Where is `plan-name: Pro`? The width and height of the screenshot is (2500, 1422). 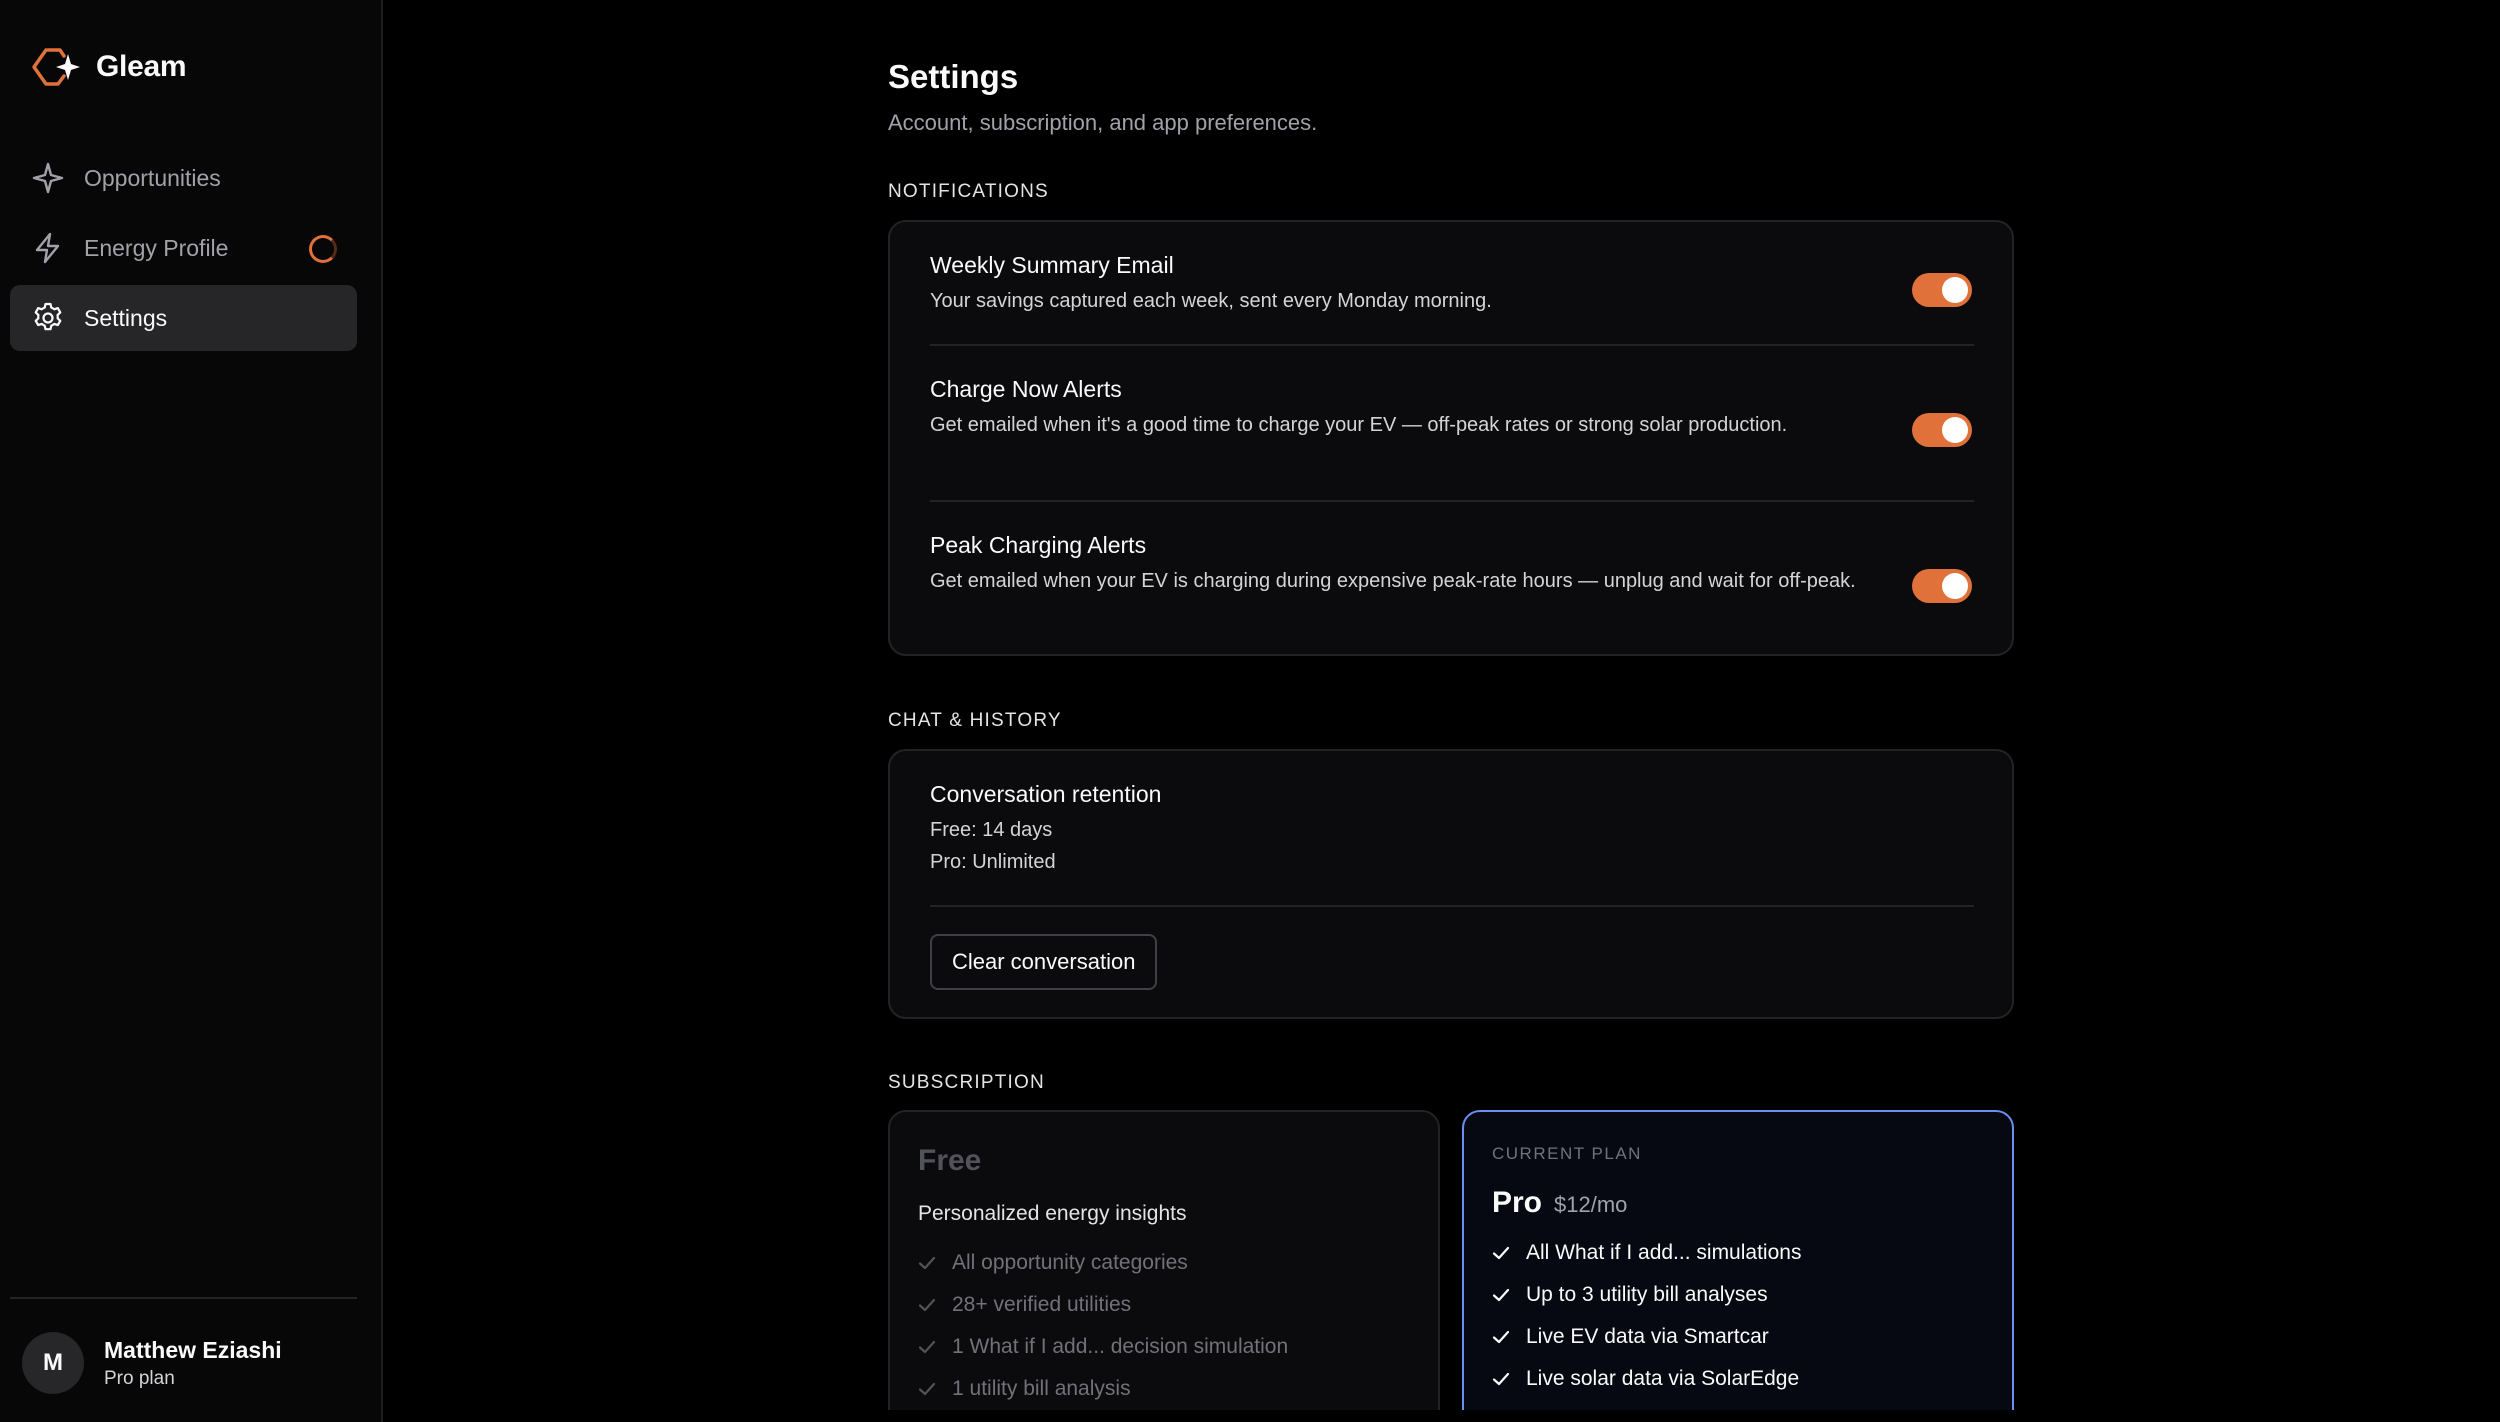 plan-name: Pro is located at coordinates (1517, 1202).